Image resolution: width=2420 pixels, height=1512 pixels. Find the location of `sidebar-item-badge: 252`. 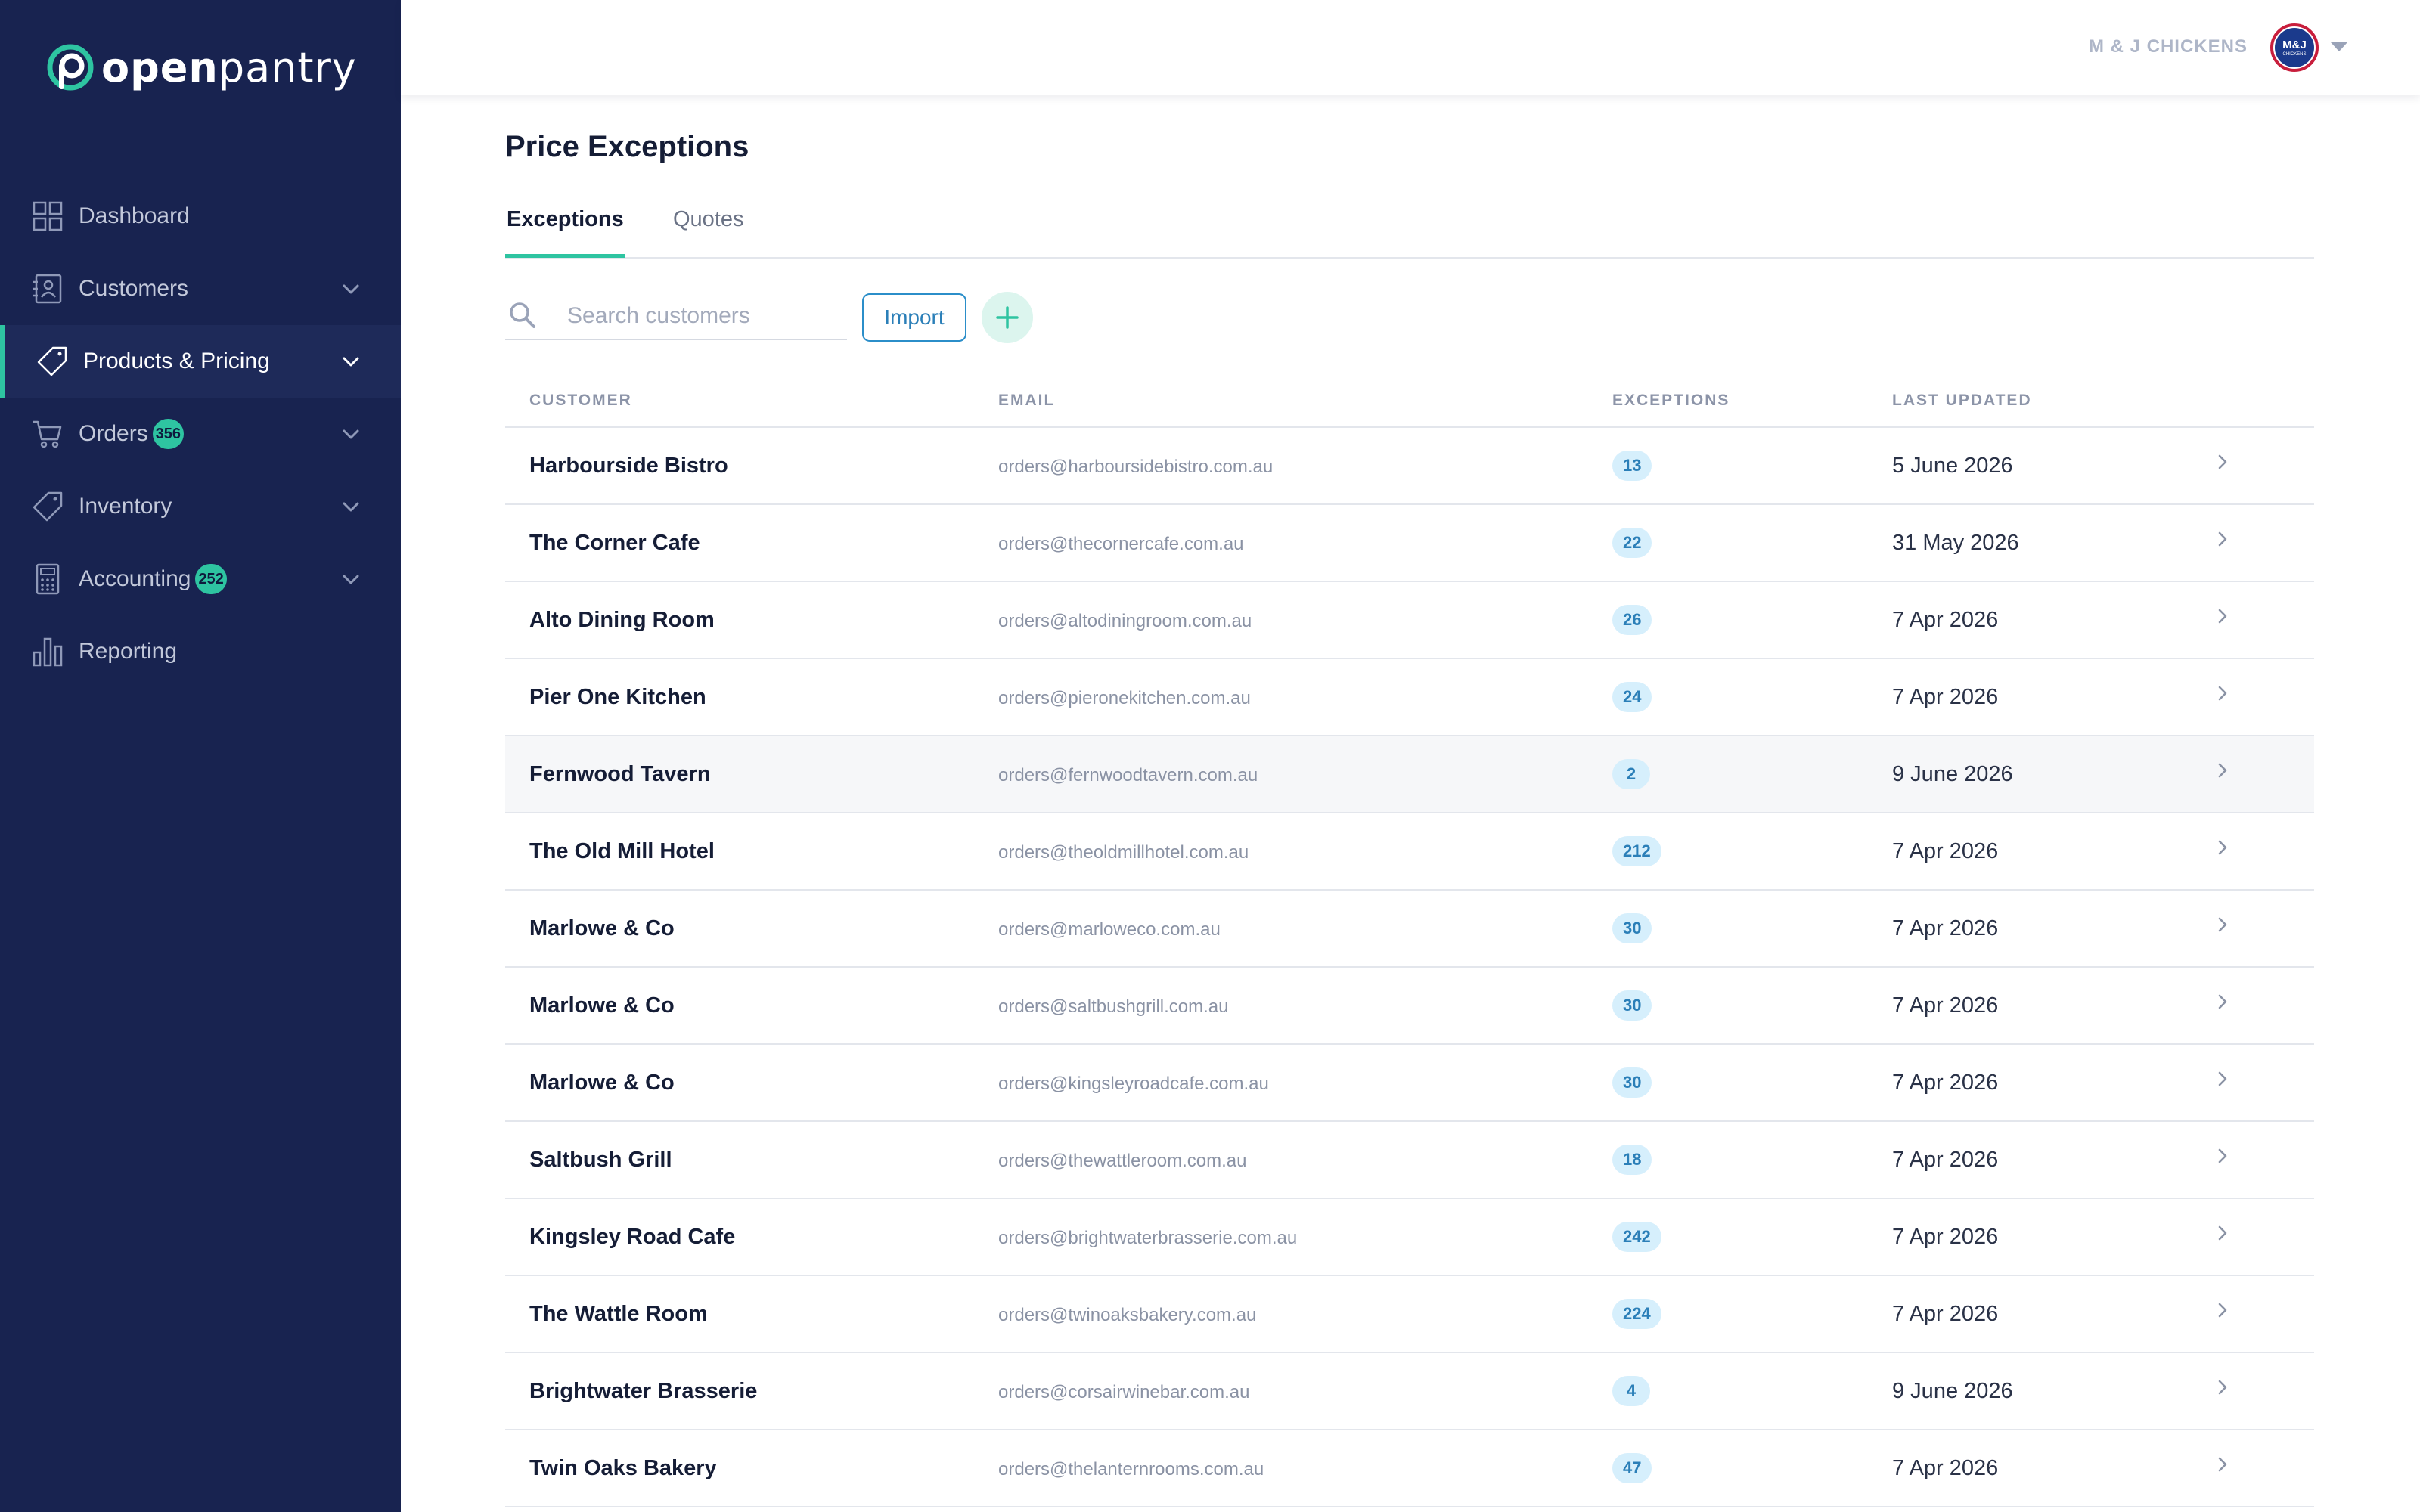

sidebar-item-badge: 252 is located at coordinates (211, 579).